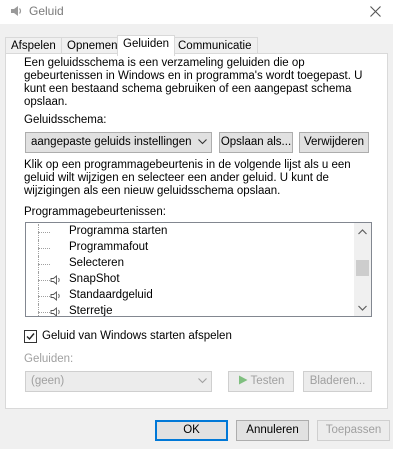 The width and height of the screenshot is (393, 449). Describe the element at coordinates (91, 311) in the screenshot. I see `list-item-label: Sterretje` at that location.